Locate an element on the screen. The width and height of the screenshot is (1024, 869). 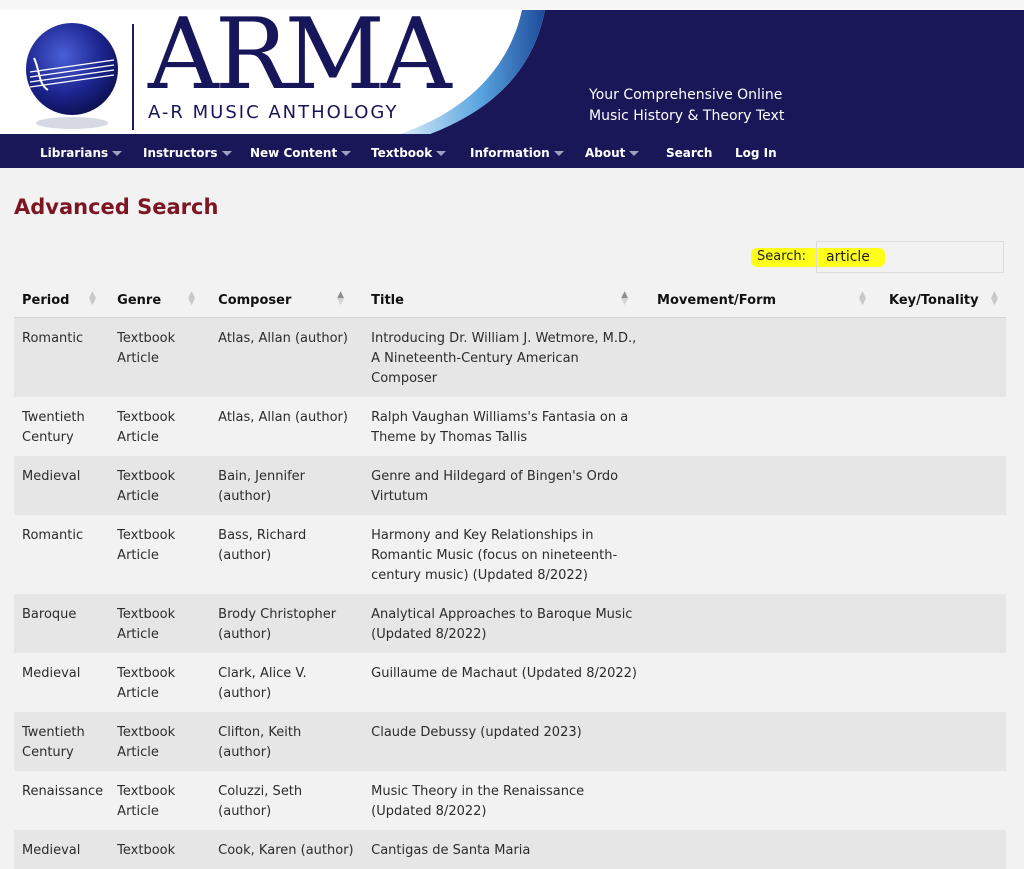
column-header-label: Title is located at coordinates (387, 300).